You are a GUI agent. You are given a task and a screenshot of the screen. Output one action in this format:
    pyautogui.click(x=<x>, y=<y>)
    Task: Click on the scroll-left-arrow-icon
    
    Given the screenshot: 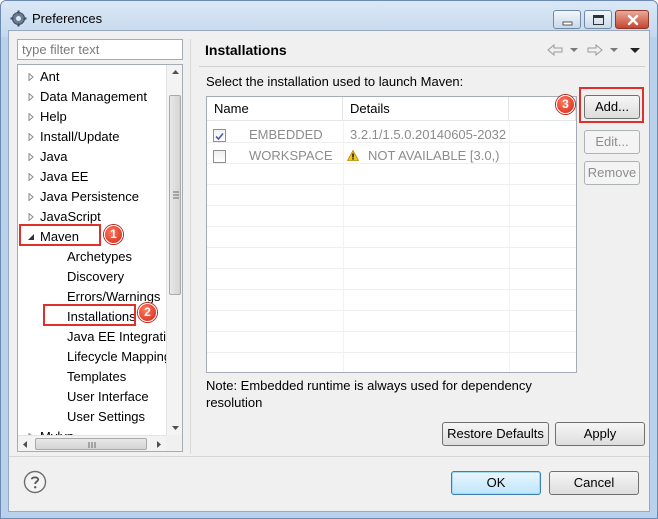 What is the action you would take?
    pyautogui.click(x=25, y=444)
    